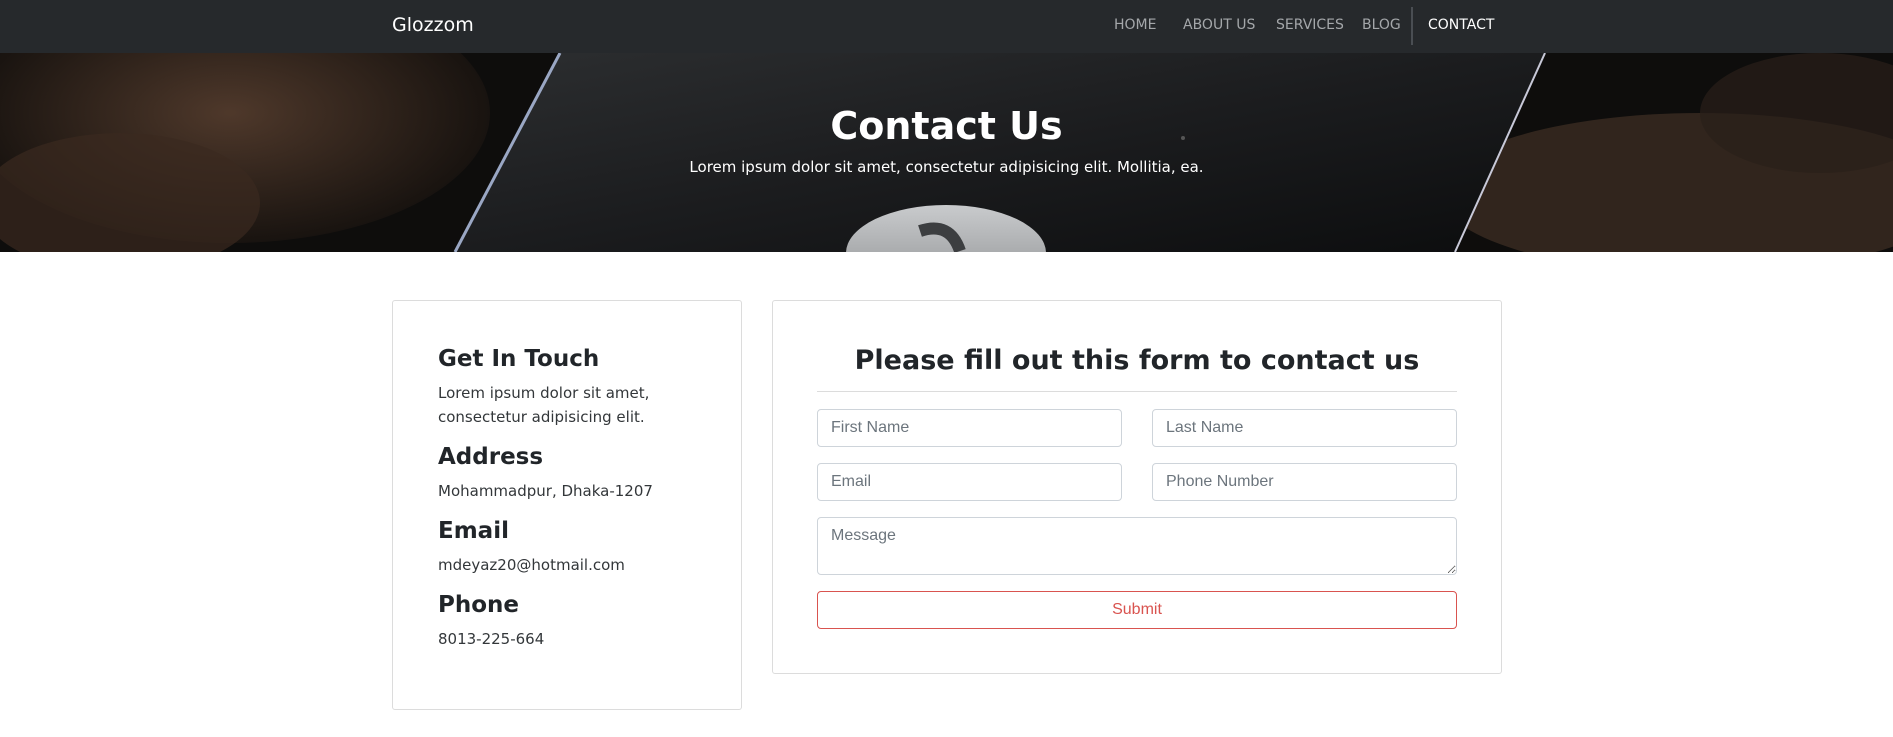 The image size is (1893, 737). Describe the element at coordinates (1304, 482) in the screenshot. I see `phone-number-input` at that location.